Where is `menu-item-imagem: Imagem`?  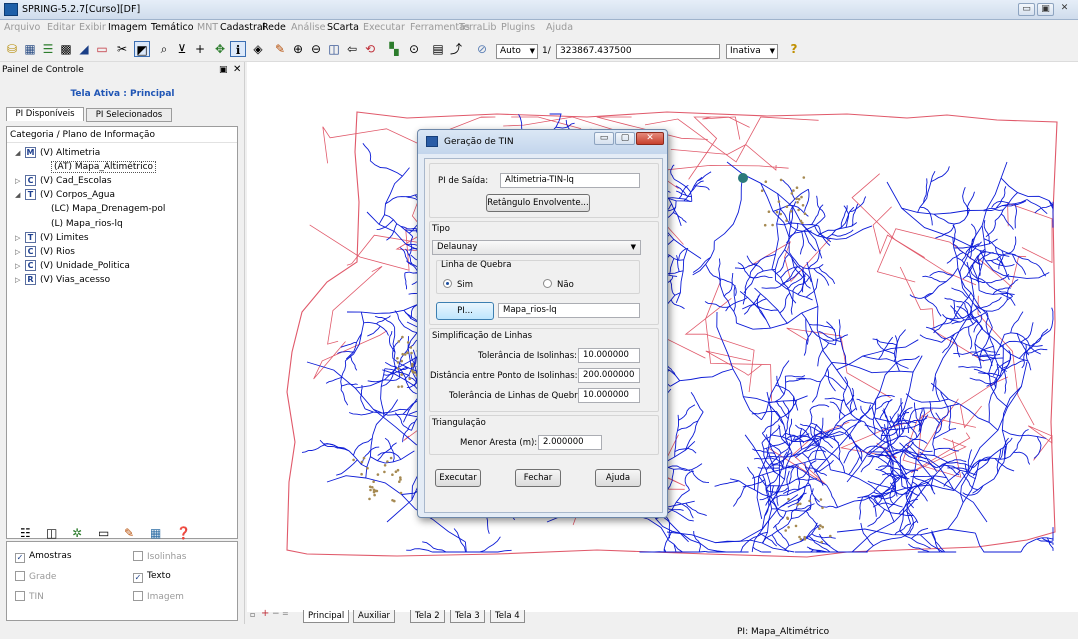
menu-item-imagem: Imagem is located at coordinates (127, 27).